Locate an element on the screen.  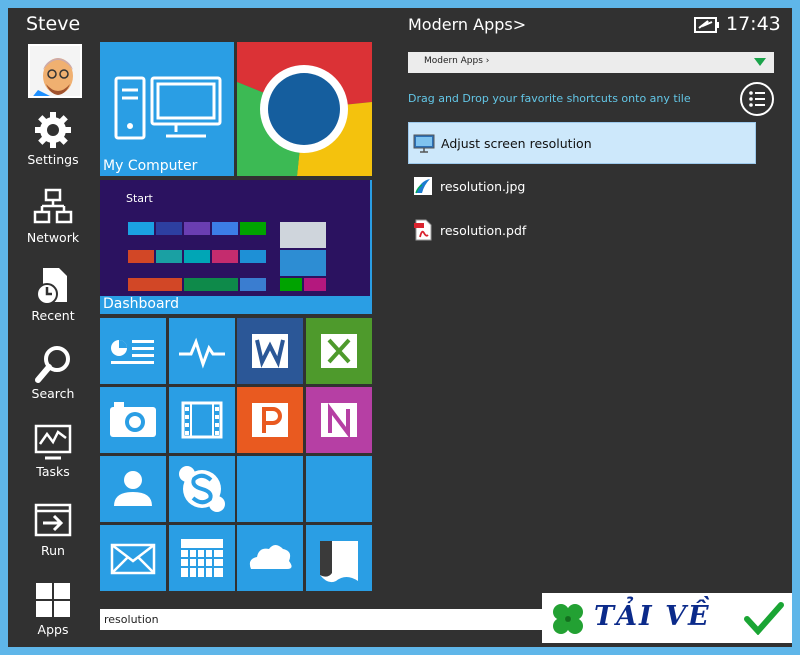
nav-recent: Recent is located at coordinates (53, 301).